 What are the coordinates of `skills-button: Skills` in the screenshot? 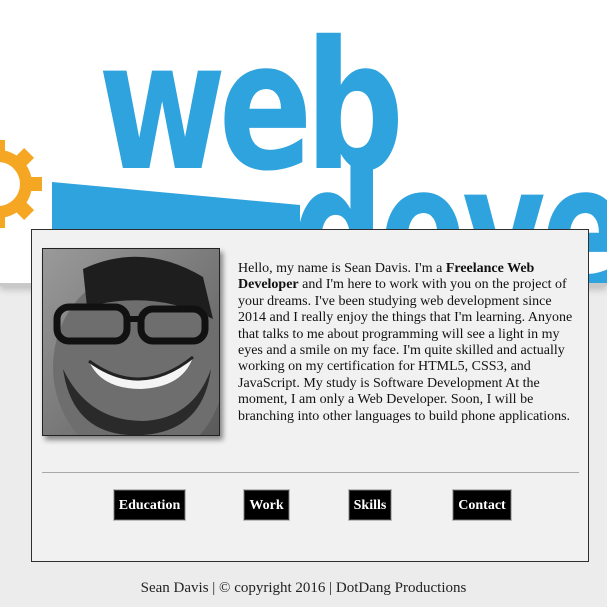 It's located at (370, 505).